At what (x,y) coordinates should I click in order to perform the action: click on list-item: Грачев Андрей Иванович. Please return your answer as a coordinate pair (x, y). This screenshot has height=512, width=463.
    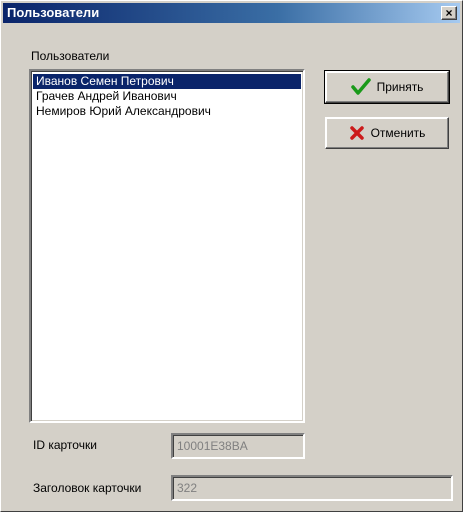
    Looking at the image, I should click on (167, 96).